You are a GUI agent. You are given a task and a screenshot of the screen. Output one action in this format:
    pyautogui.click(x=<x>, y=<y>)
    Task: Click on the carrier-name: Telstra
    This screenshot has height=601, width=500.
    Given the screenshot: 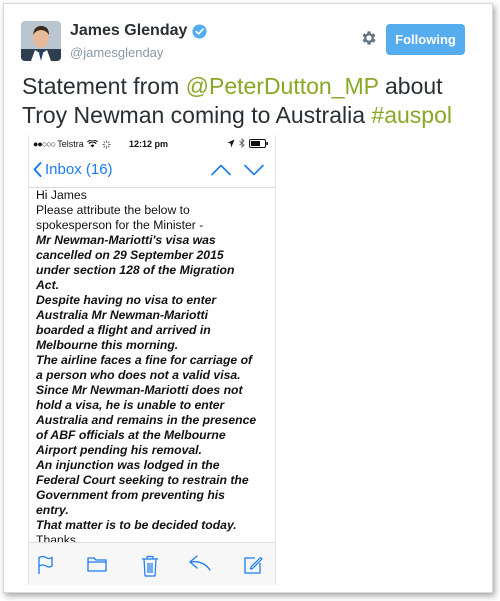 What is the action you would take?
    pyautogui.click(x=70, y=144)
    